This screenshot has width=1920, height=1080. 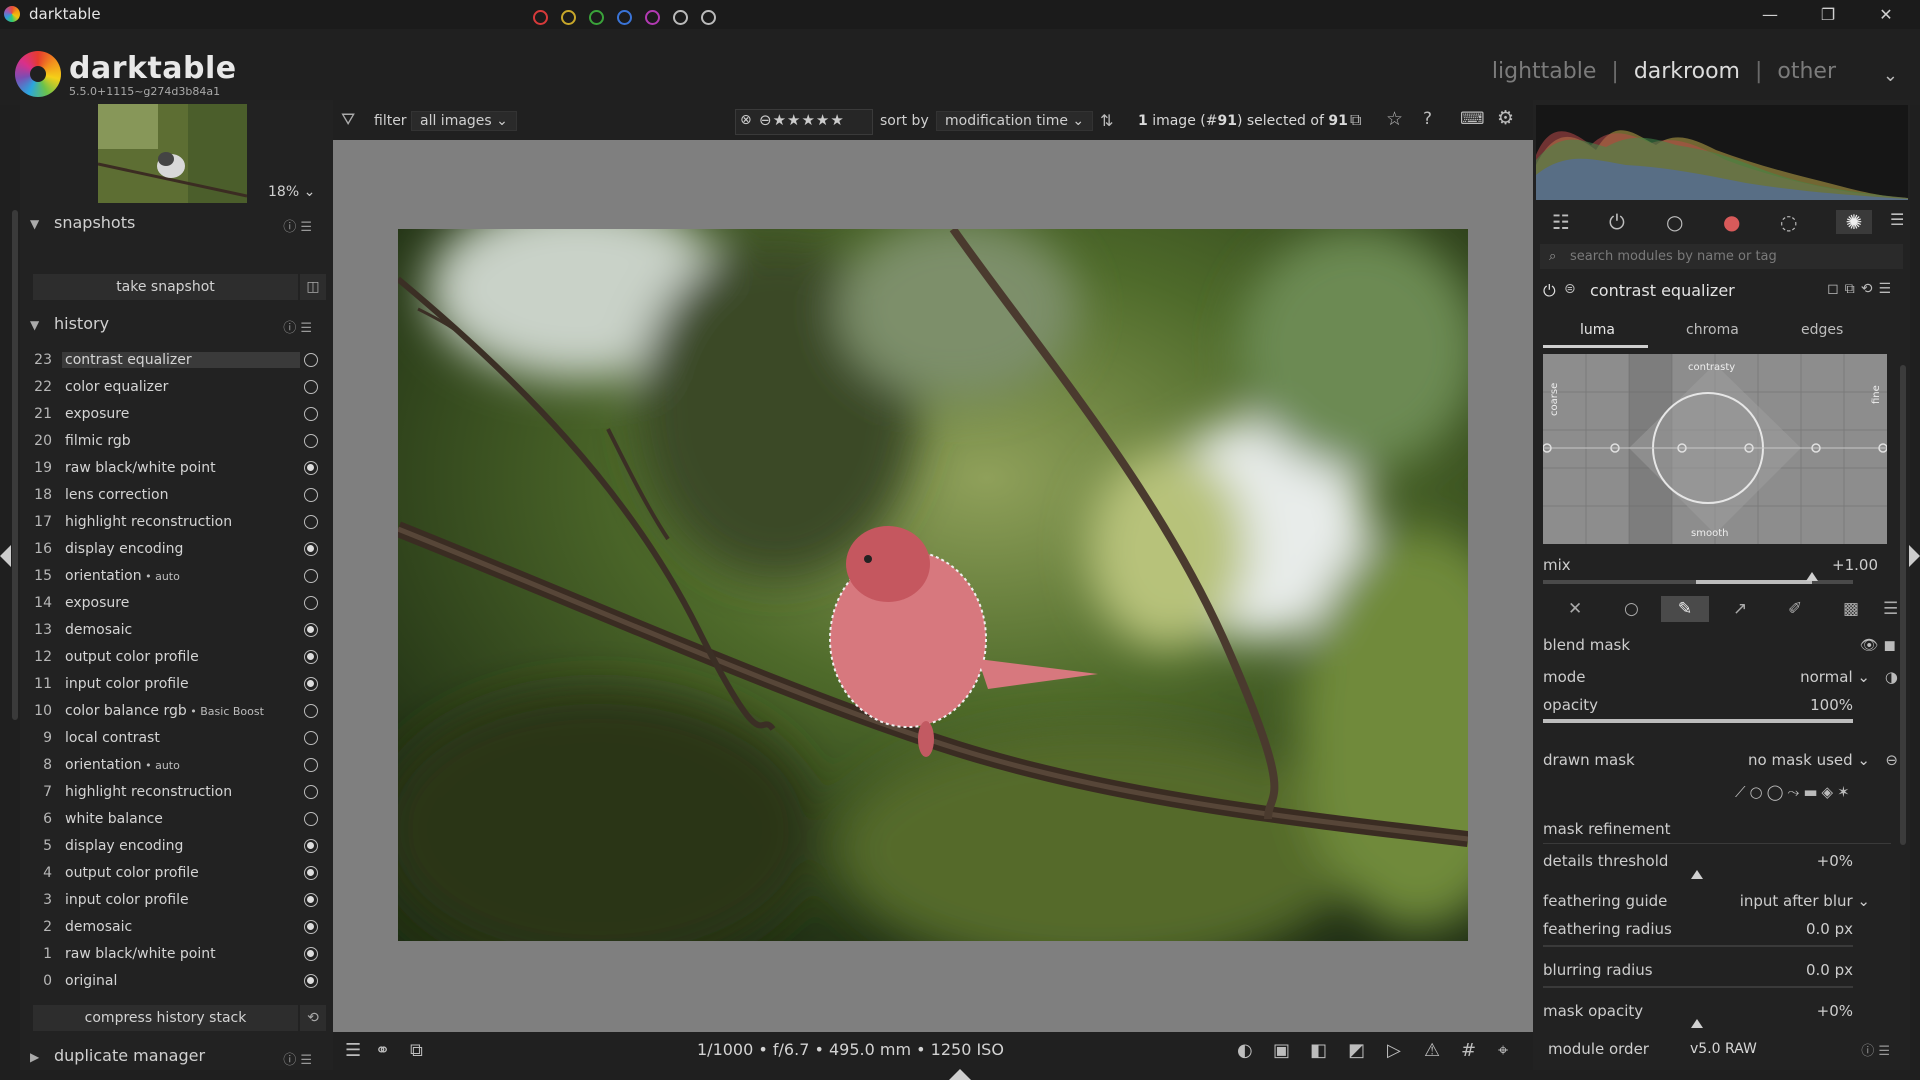 I want to click on quick-access-icon: ☷, so click(x=1561, y=222).